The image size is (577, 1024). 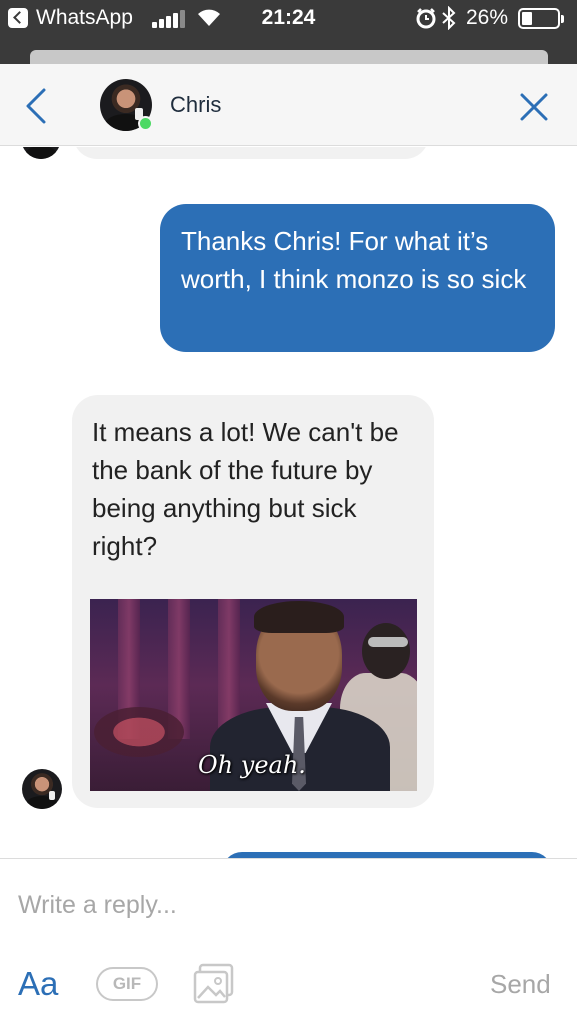 I want to click on status-bar: WhatsApp 21:24 26%, so click(x=288, y=19).